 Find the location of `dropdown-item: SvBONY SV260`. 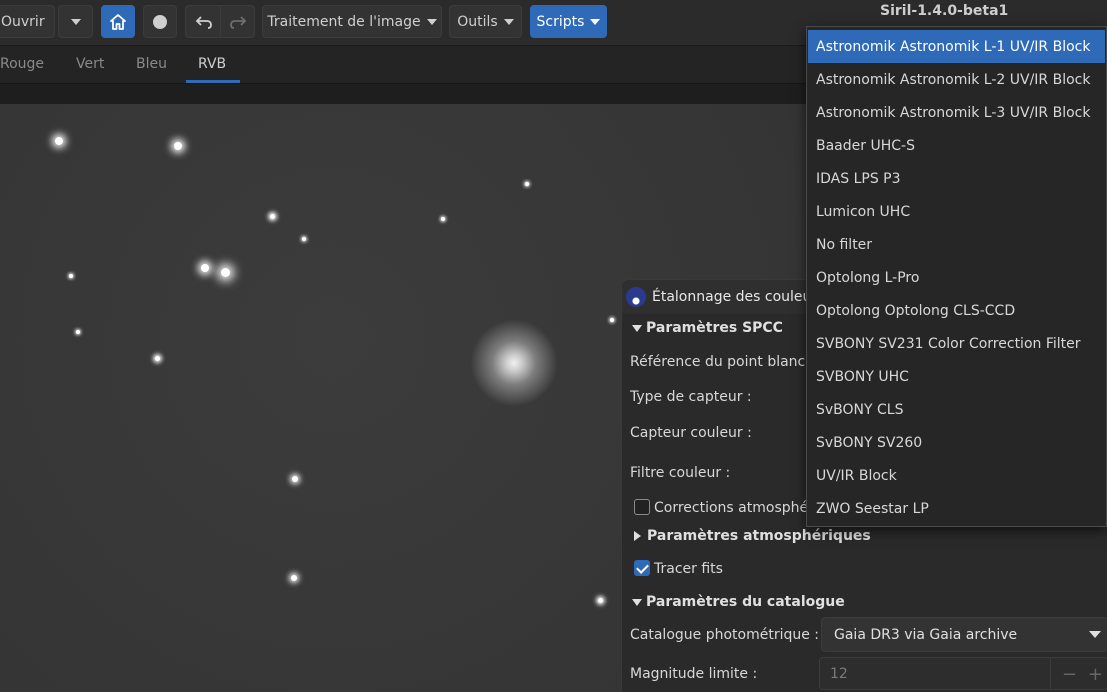

dropdown-item: SvBONY SV260 is located at coordinates (956, 442).